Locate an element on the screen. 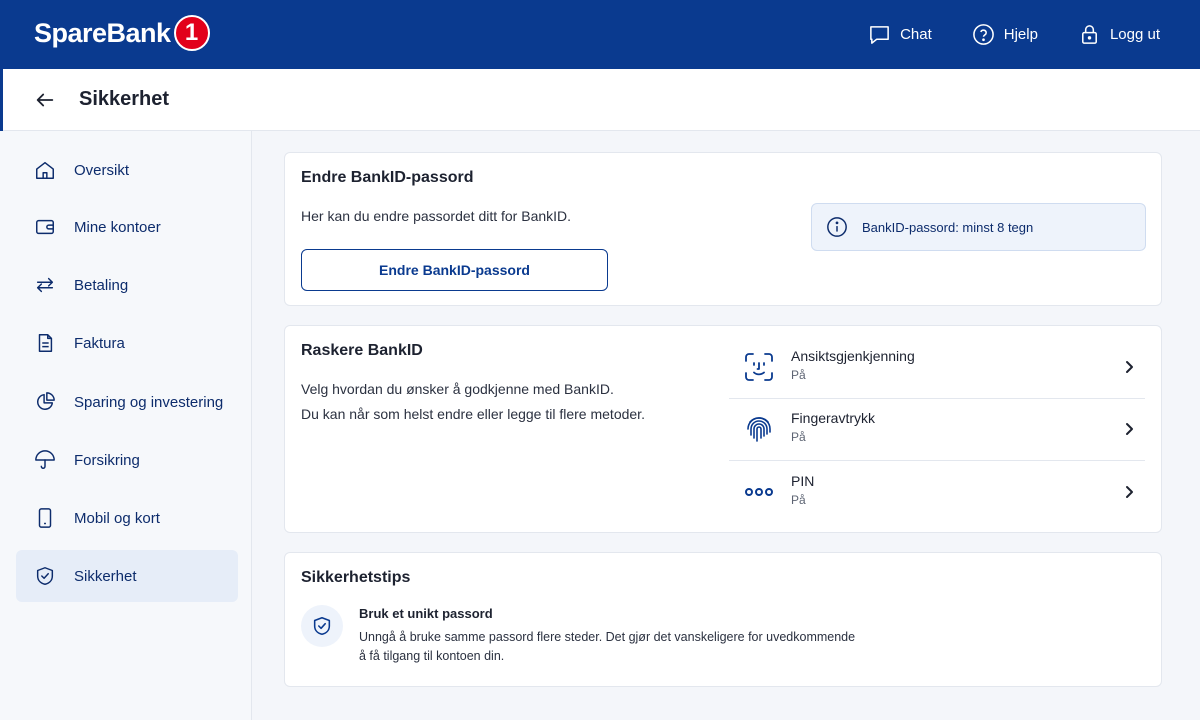 This screenshot has width=1200, height=720. sidebar-item-sparing: Sparing og investering is located at coordinates (127, 402).